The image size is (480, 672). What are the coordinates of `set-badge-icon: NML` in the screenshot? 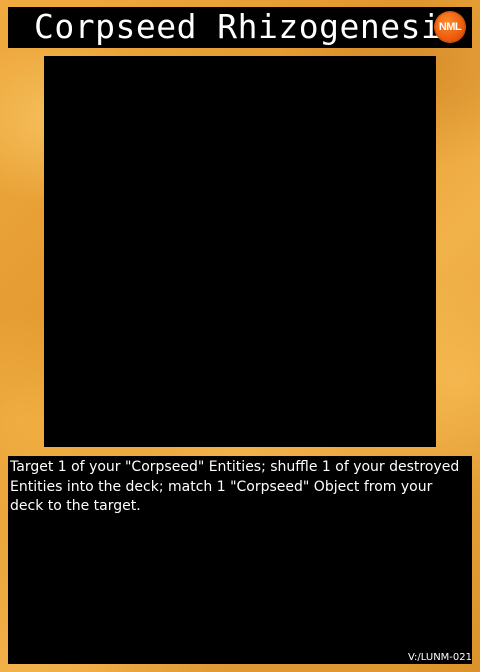 It's located at (450, 27).